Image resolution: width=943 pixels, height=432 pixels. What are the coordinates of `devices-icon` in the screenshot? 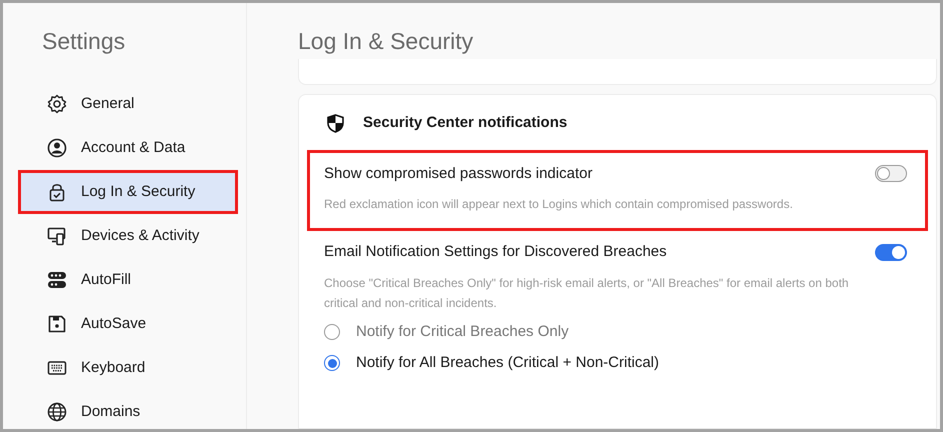 It's located at (57, 236).